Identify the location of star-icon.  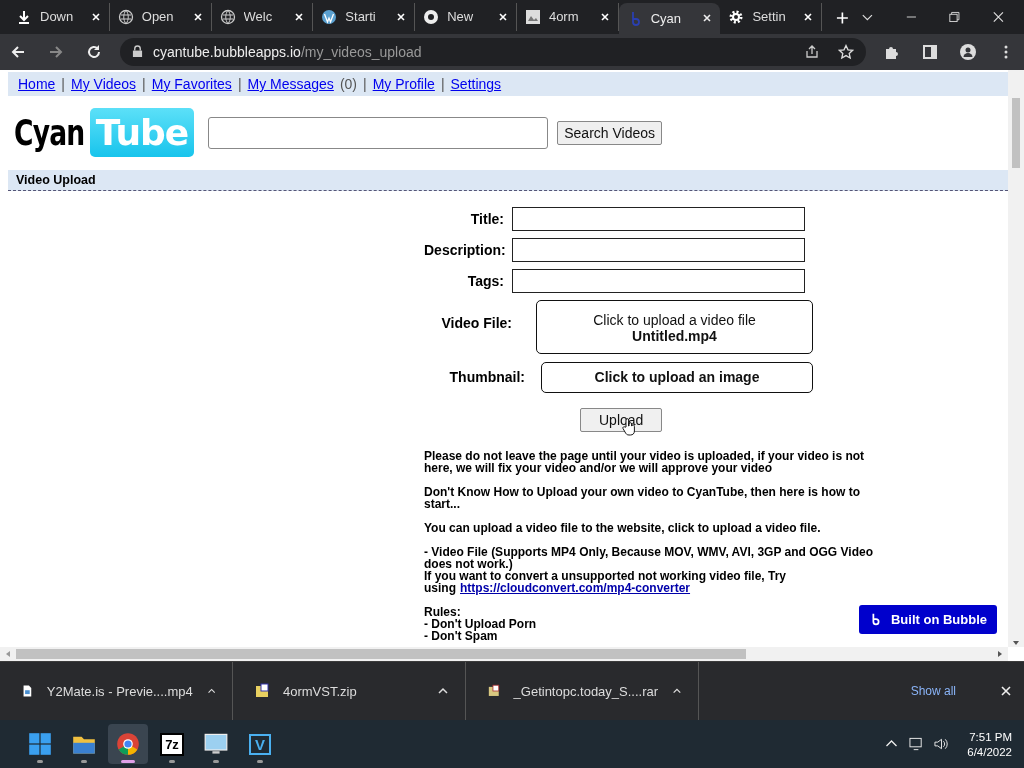
(846, 51).